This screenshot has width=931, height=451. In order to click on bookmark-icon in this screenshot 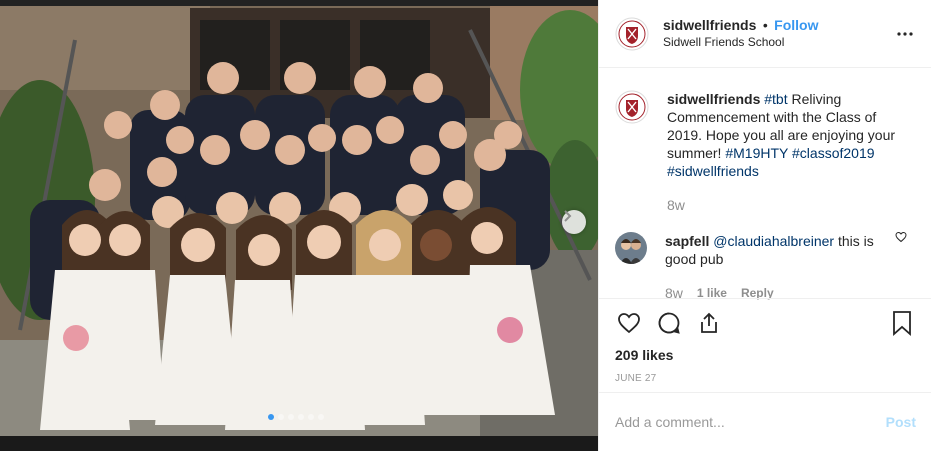, I will do `click(902, 323)`.